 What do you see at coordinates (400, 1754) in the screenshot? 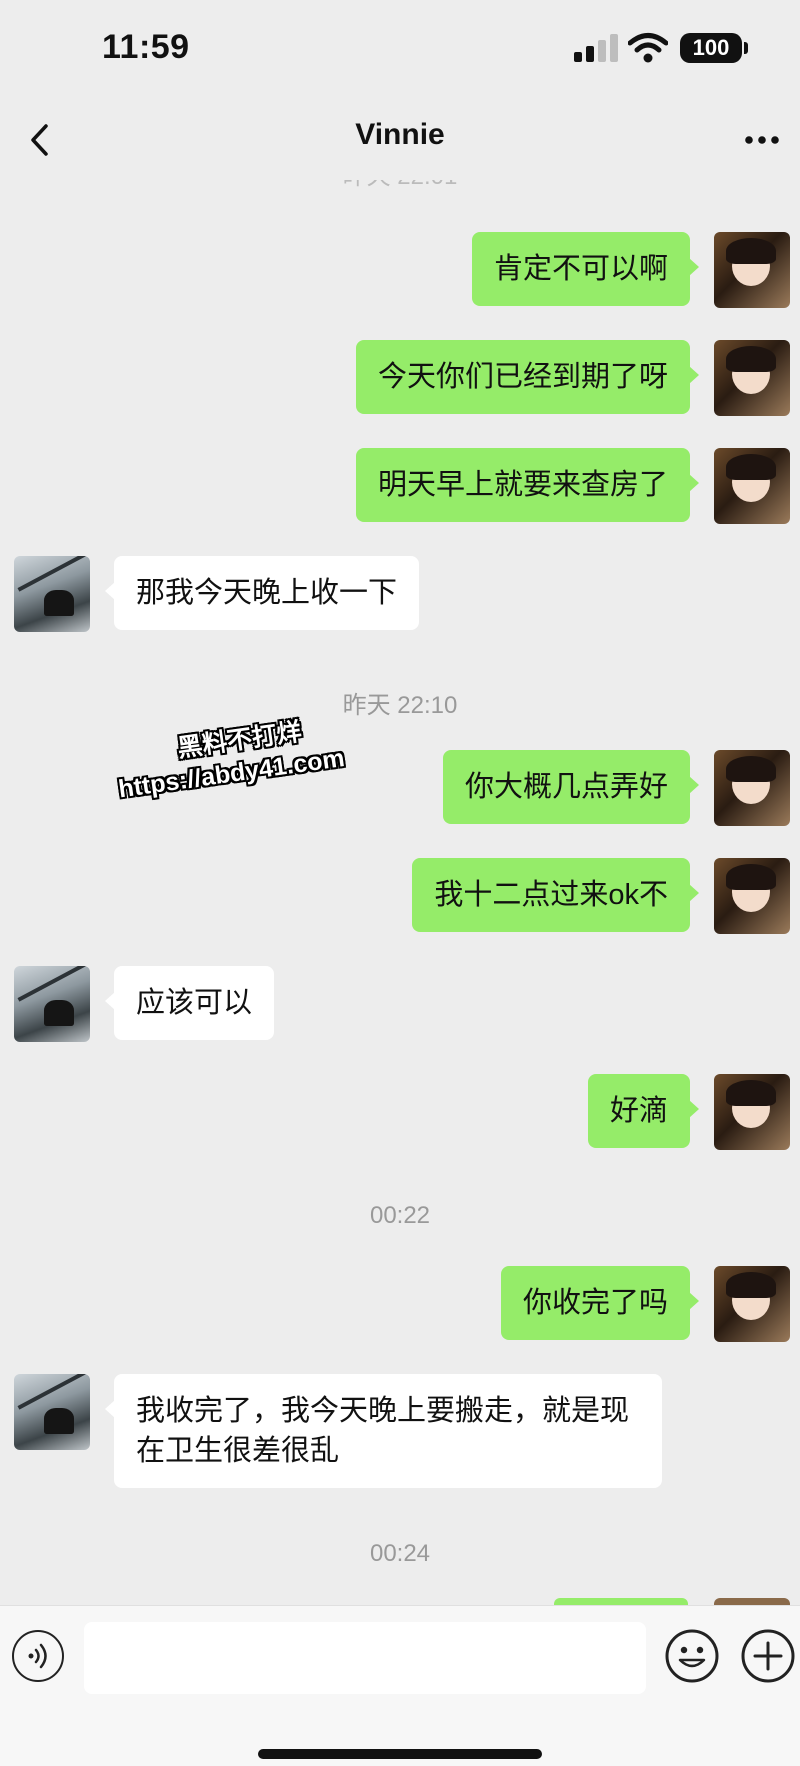
I see `home-indicator` at bounding box center [400, 1754].